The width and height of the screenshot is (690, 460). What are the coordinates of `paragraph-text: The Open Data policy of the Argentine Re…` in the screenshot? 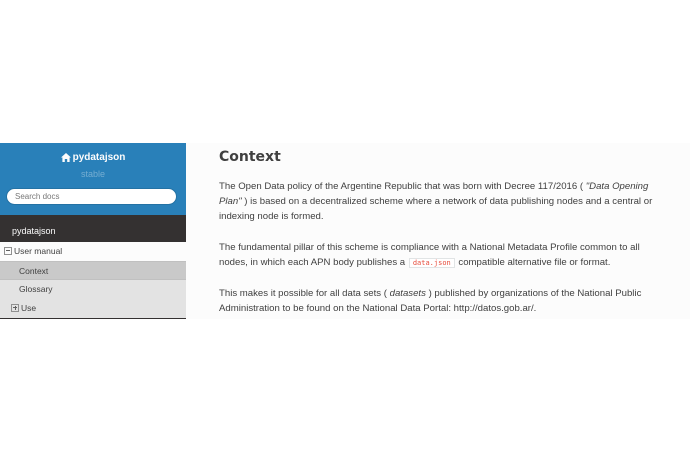 It's located at (402, 186).